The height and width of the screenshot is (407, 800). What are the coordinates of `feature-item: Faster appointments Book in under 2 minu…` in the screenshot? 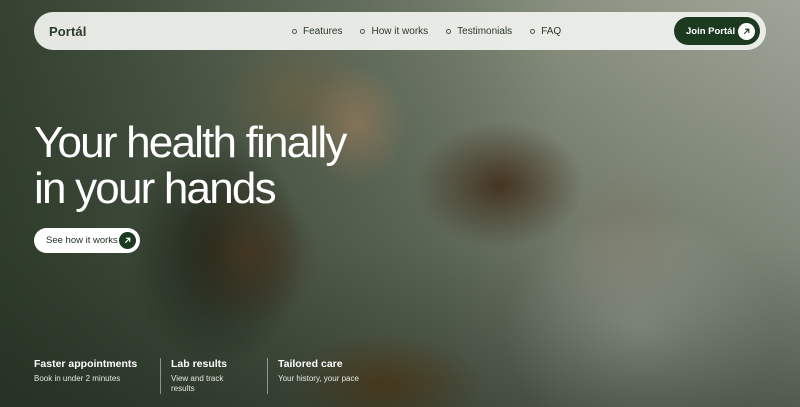 It's located at (97, 376).